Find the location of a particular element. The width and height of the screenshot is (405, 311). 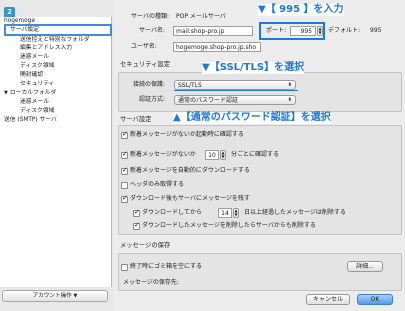

annotation-auth: ▲【通常のパスワード認証】を選択 is located at coordinates (252, 118).